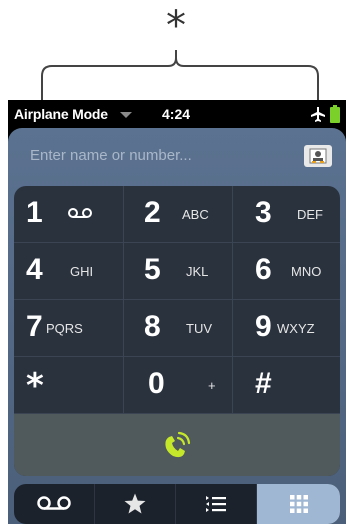 The width and height of the screenshot is (348, 524). What do you see at coordinates (212, 385) in the screenshot?
I see `key-0-letters: +` at bounding box center [212, 385].